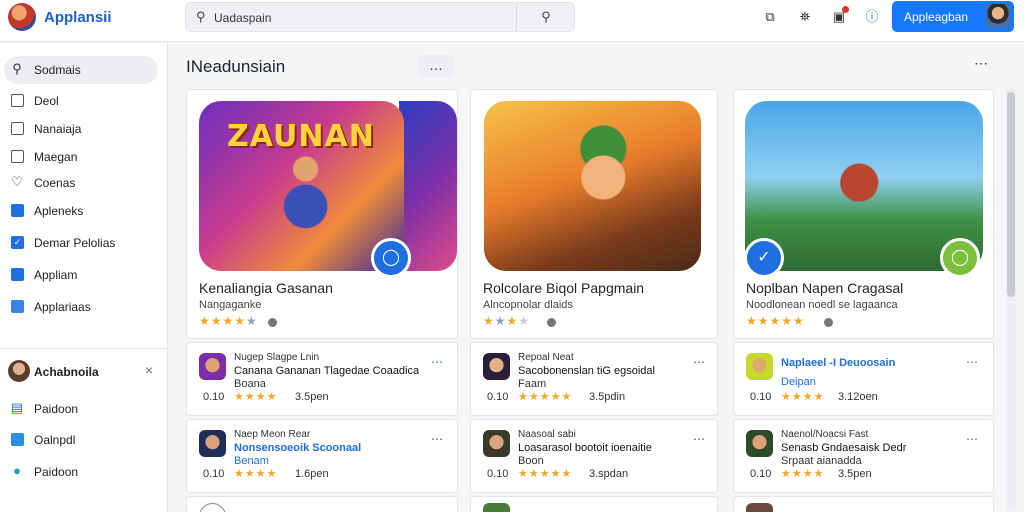 The image size is (1024, 512). Describe the element at coordinates (301, 186) in the screenshot. I see `game-artwork: ZAUNAN` at that location.